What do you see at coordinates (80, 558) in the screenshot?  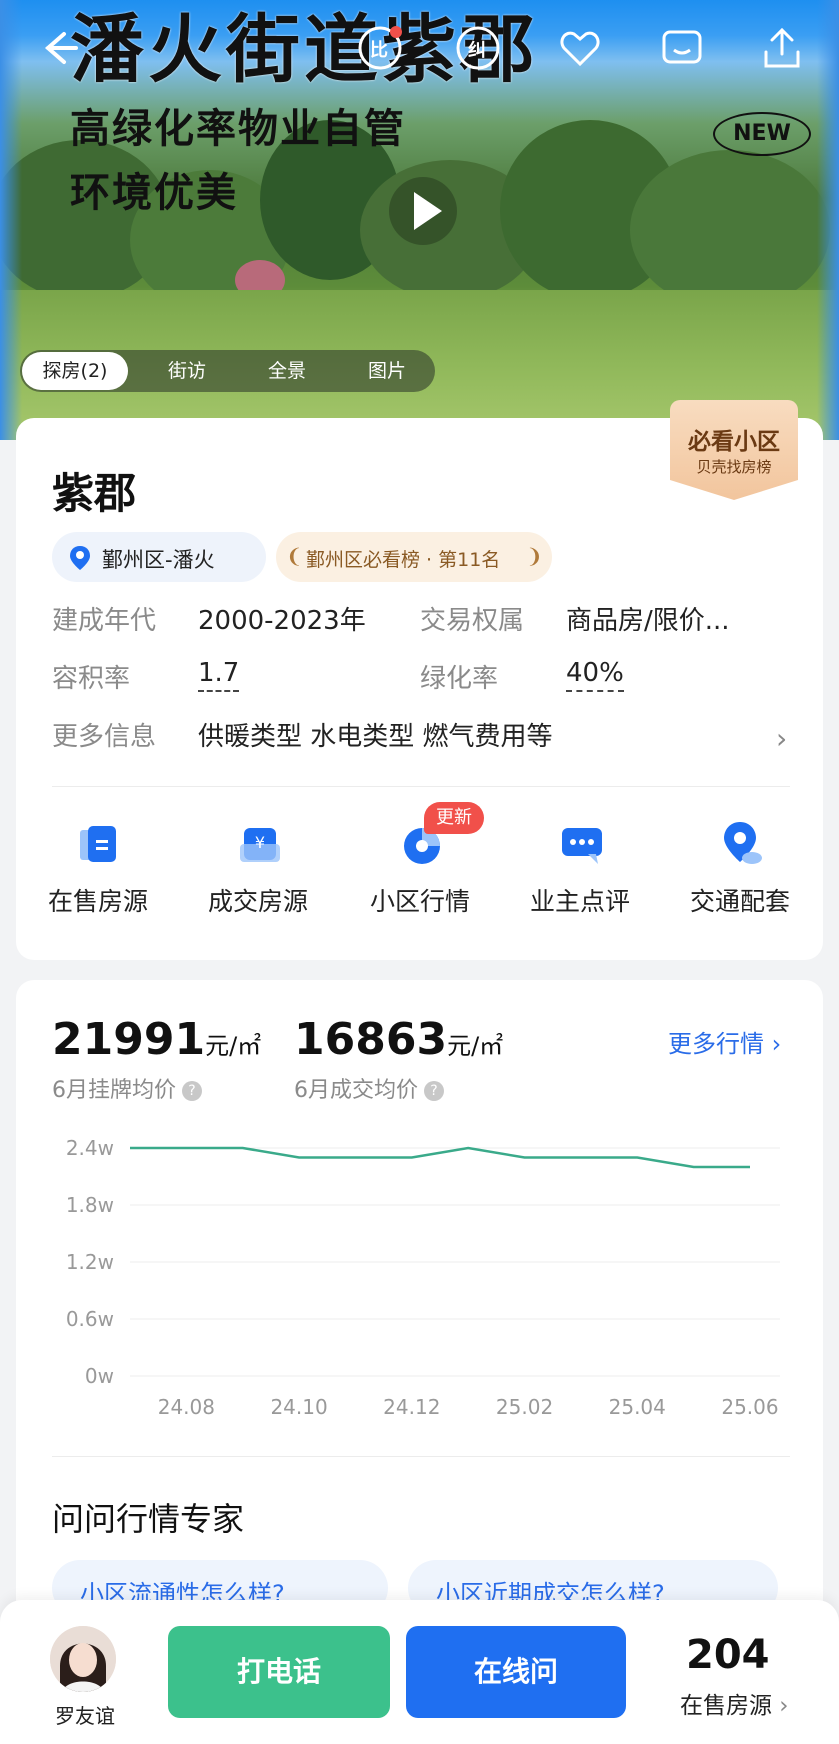 I see `location-pin-icon` at bounding box center [80, 558].